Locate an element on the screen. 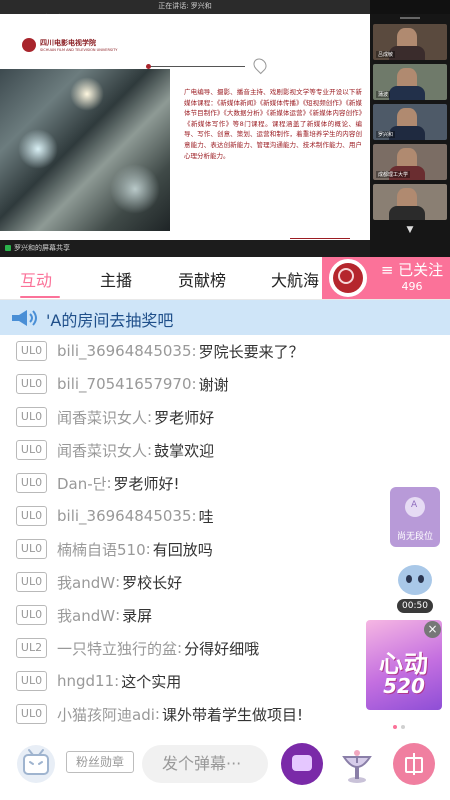 The image size is (450, 800). chat-message: UL0 bili_36964845035: 哇 is located at coordinates (115, 516).